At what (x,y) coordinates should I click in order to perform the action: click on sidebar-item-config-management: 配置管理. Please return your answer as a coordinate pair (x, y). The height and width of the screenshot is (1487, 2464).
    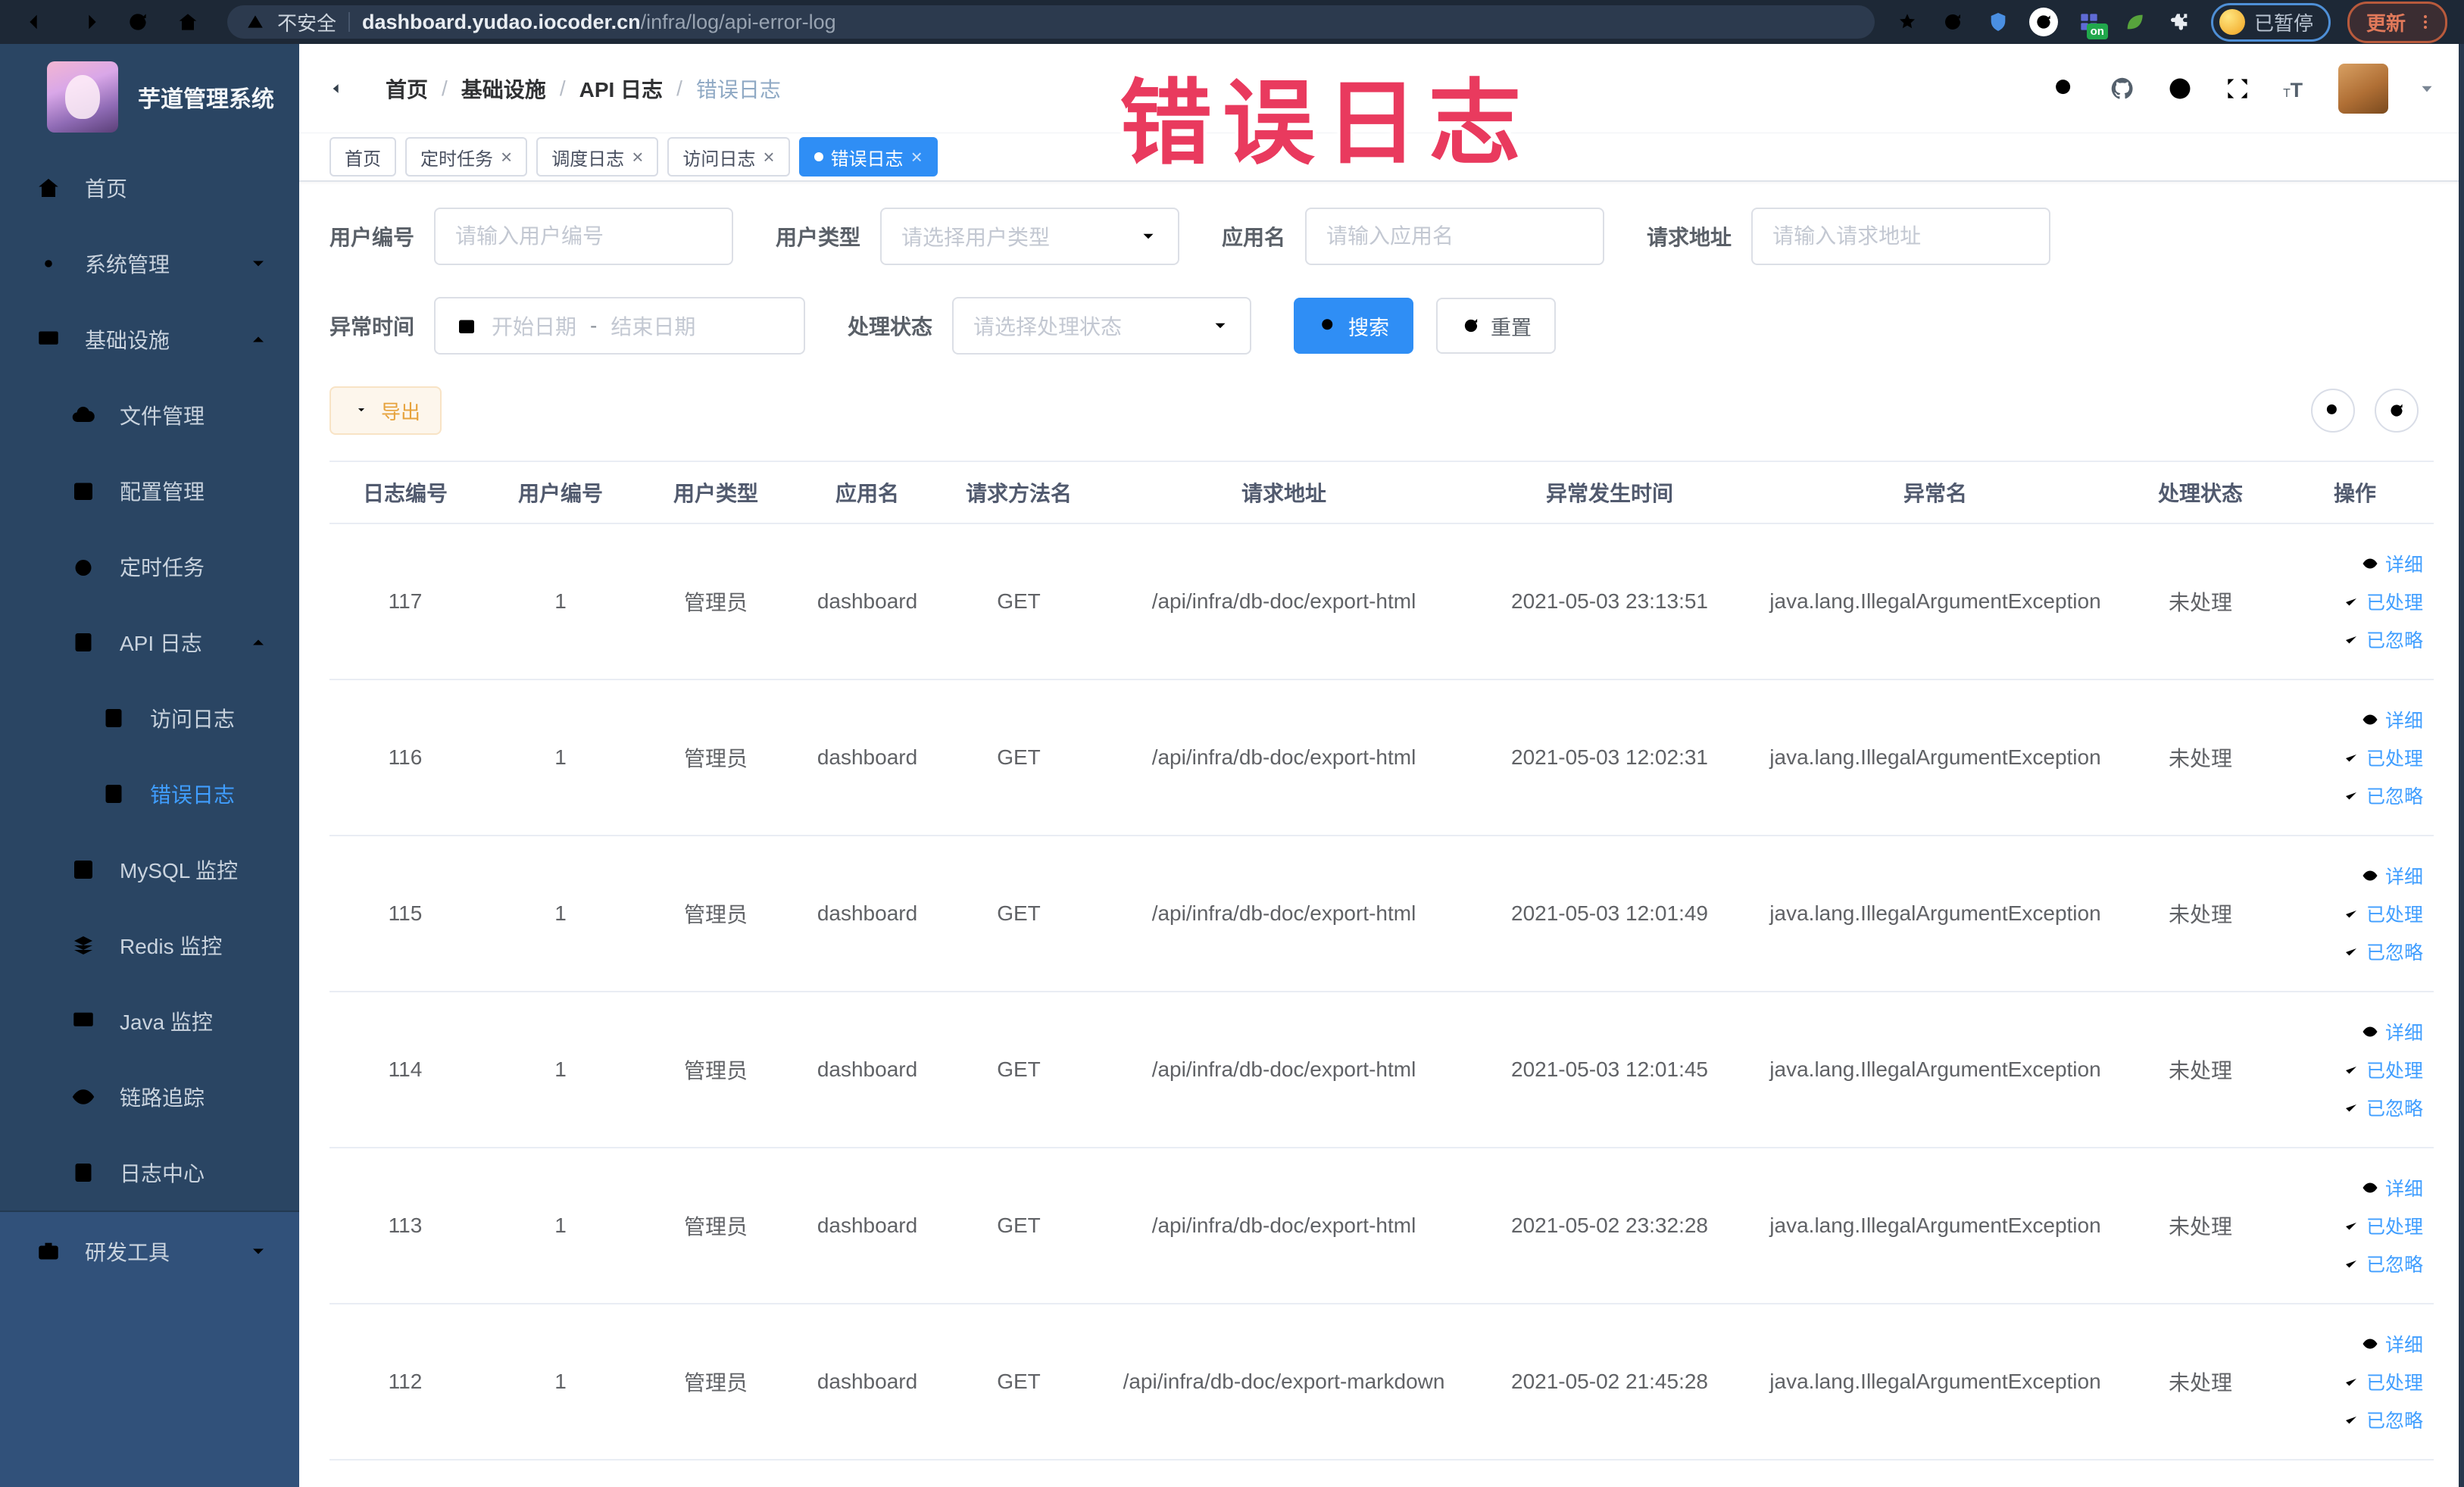
    Looking at the image, I should click on (149, 491).